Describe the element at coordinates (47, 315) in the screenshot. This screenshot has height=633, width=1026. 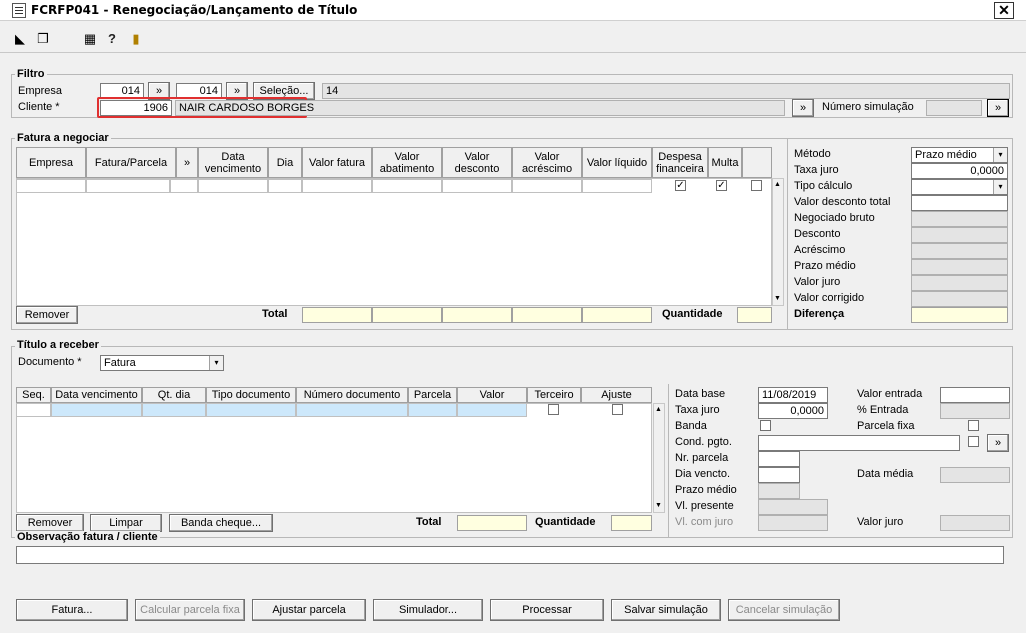
I see `fatura-remover-button: Remover` at that location.